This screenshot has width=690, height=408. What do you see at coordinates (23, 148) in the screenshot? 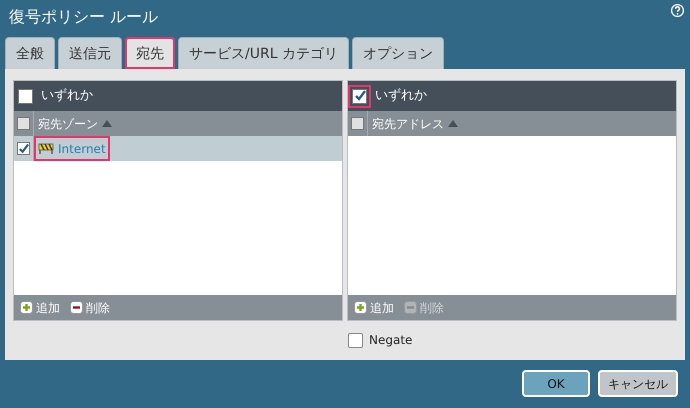
I see `row-checkbox` at bounding box center [23, 148].